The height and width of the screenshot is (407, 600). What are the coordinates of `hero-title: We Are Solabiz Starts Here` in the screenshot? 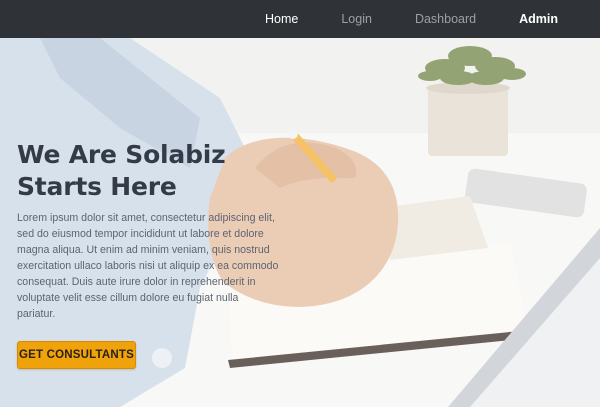 It's located at (157, 171).